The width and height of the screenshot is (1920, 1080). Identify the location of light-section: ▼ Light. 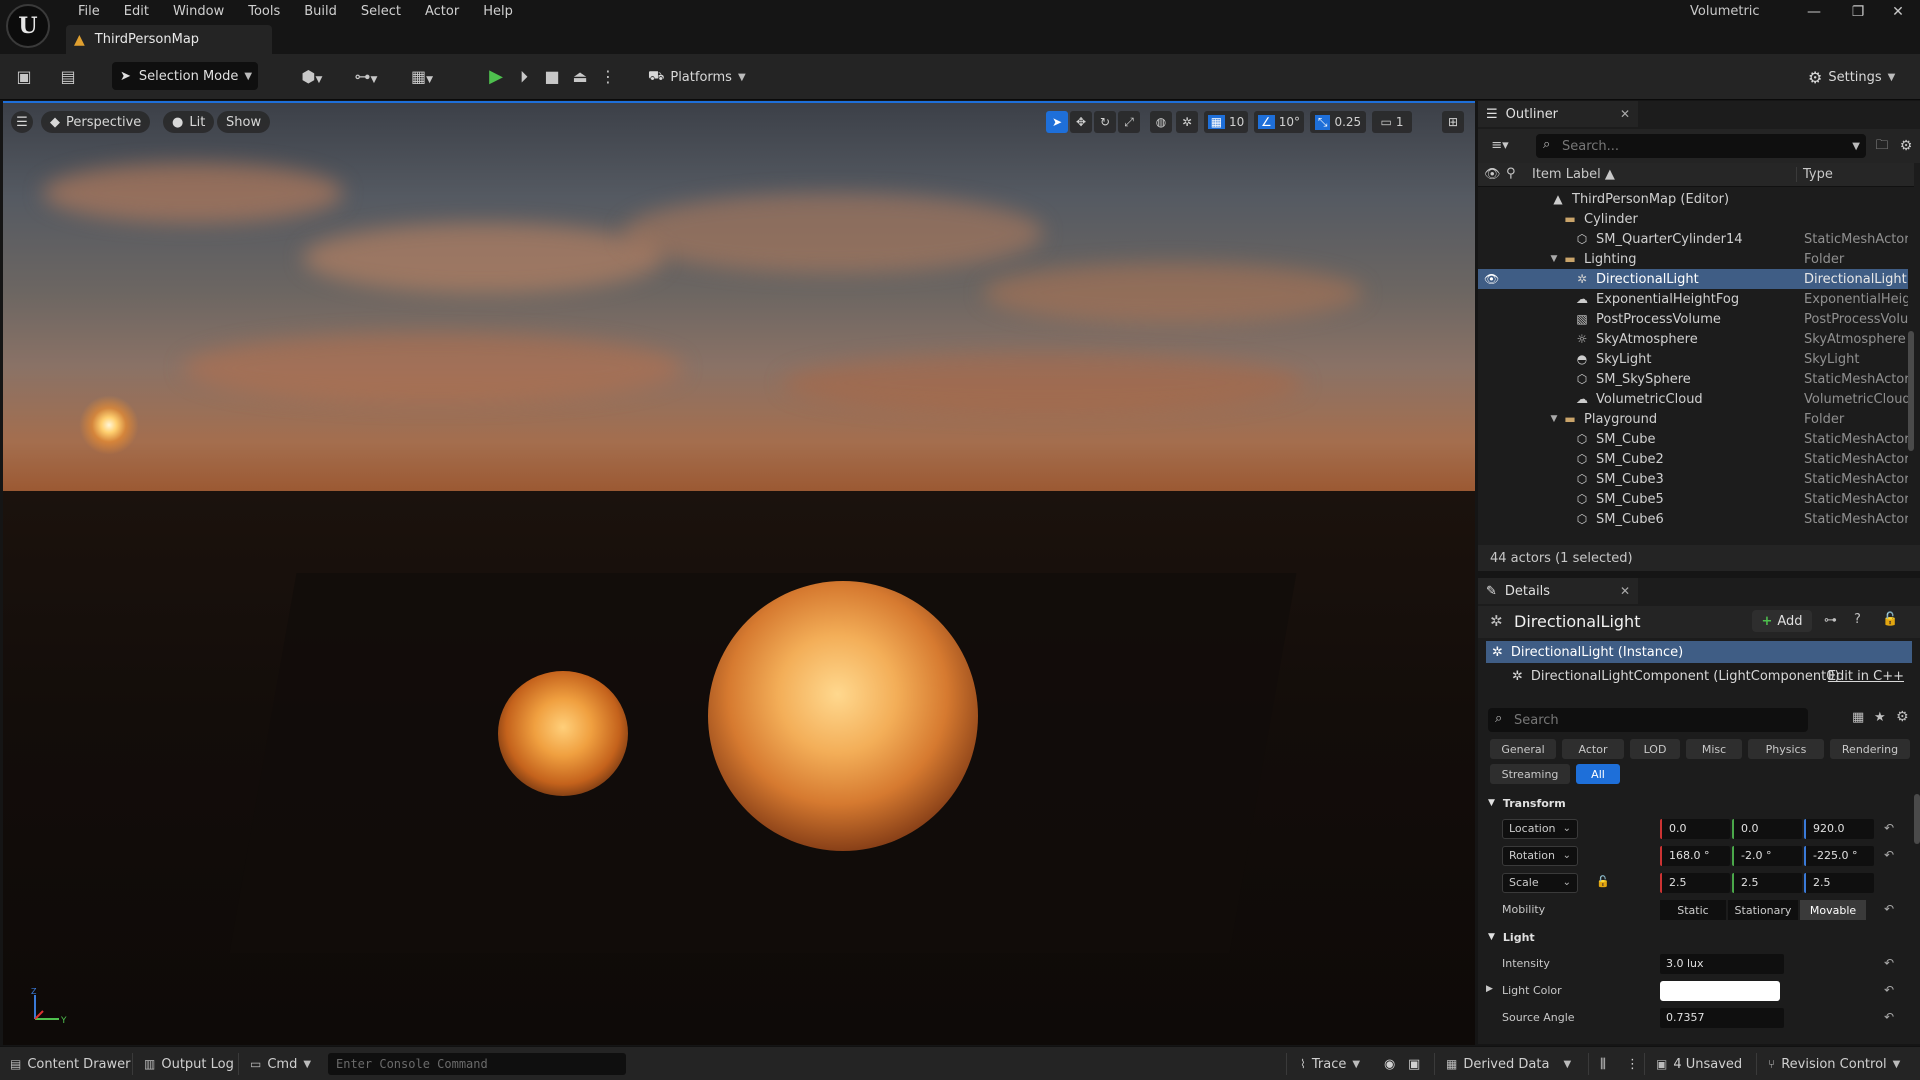
(1696, 937).